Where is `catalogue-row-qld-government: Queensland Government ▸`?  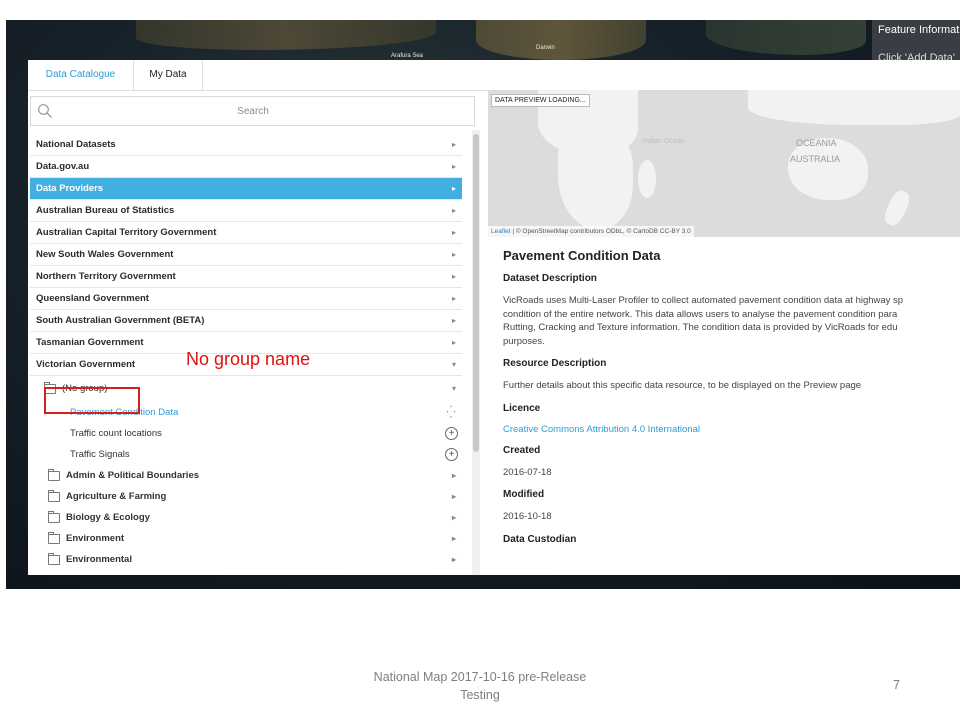 catalogue-row-qld-government: Queensland Government ▸ is located at coordinates (246, 299).